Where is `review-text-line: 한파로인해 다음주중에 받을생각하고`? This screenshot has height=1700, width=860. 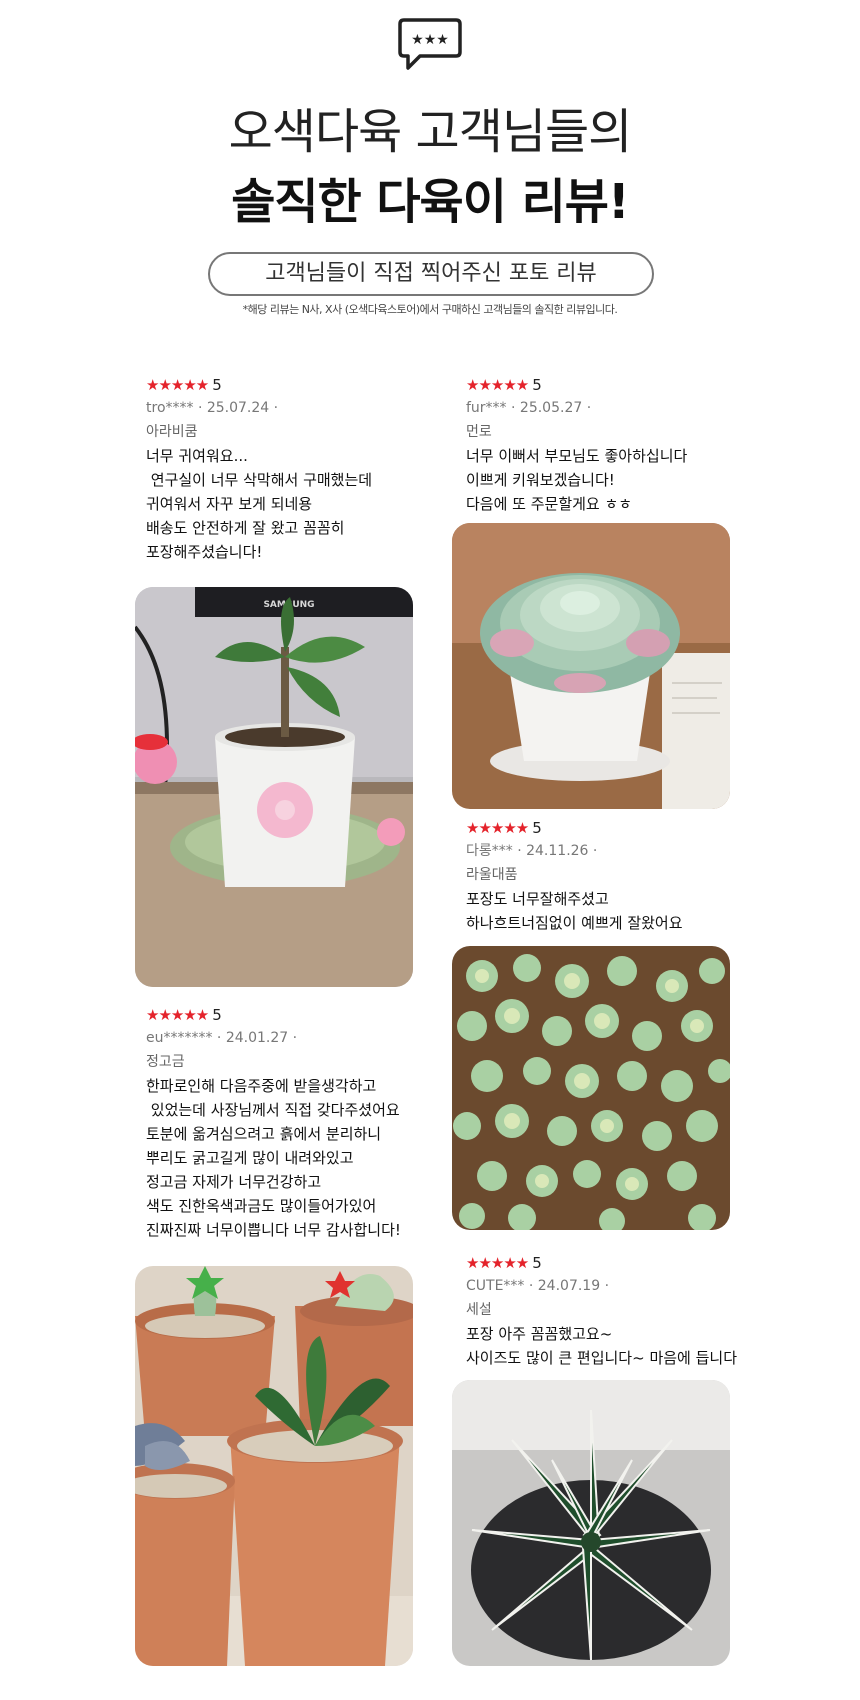 review-text-line: 한파로인해 다음주중에 받을생각하고 is located at coordinates (261, 1086).